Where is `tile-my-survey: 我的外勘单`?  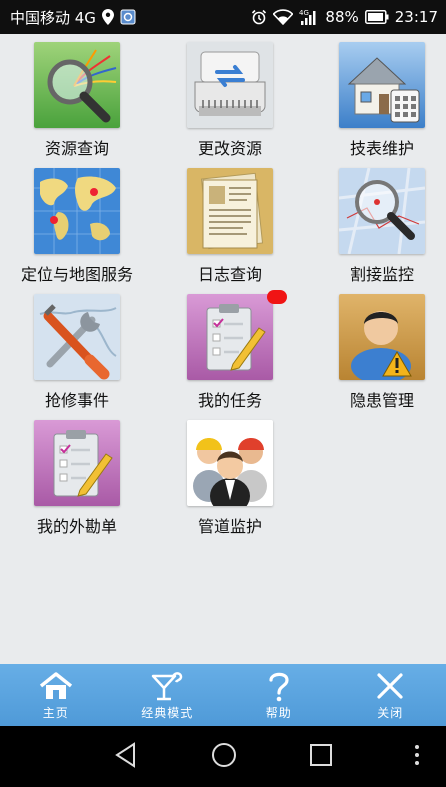 tile-my-survey: 我的外勘单 is located at coordinates (77, 483).